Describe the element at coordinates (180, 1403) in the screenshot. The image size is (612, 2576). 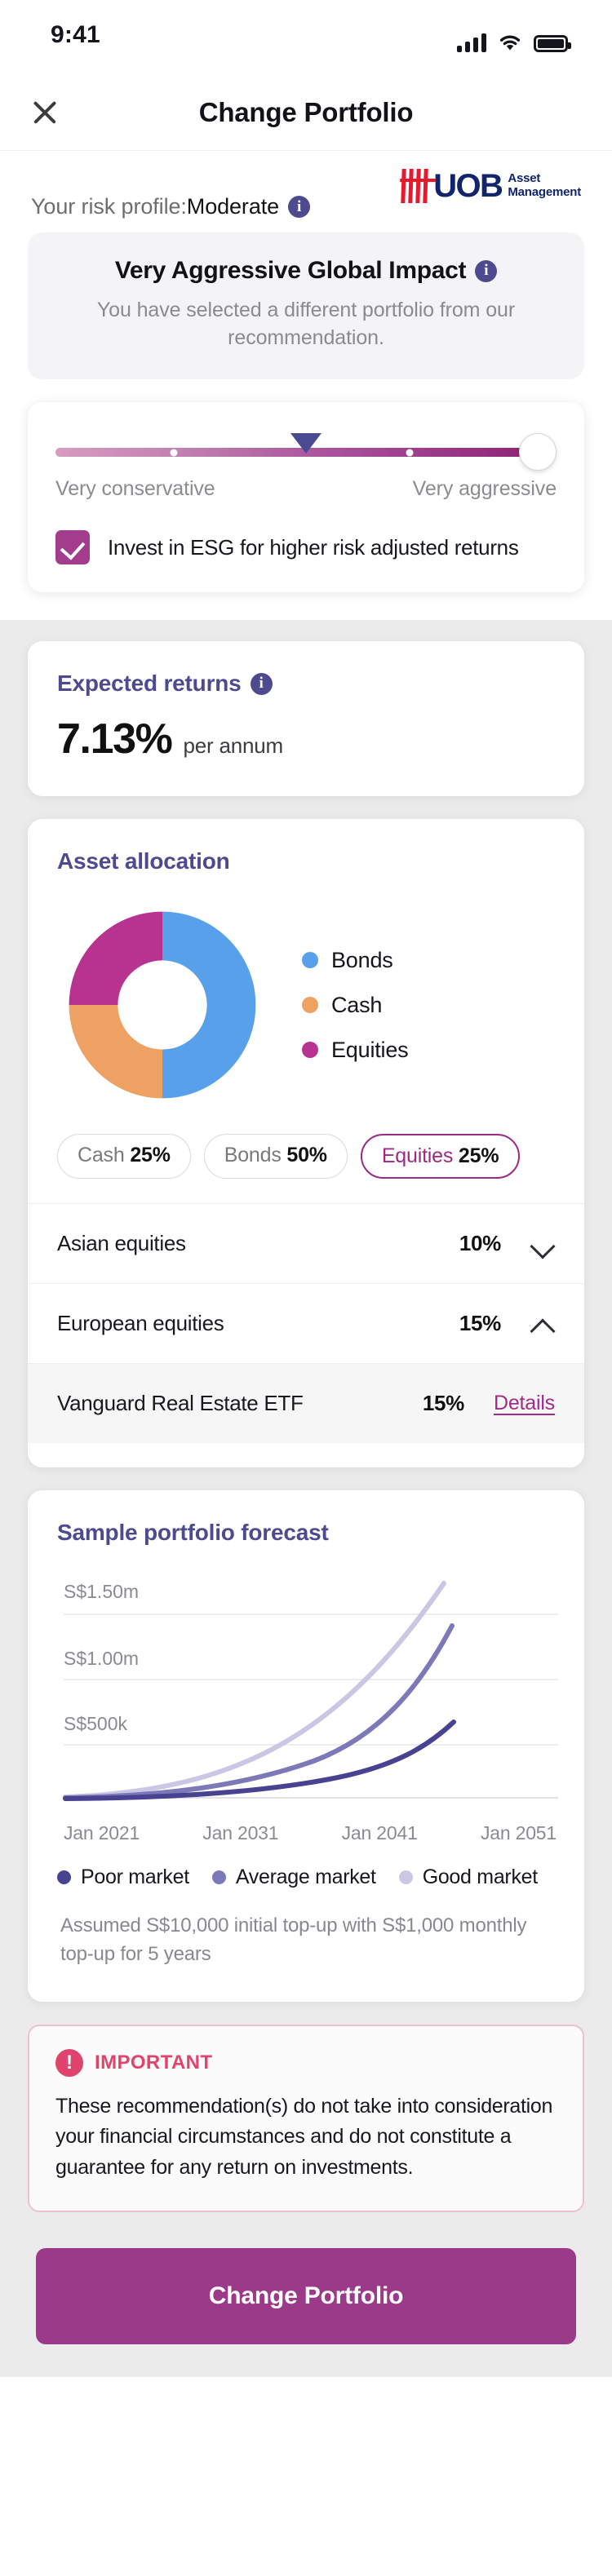
I see `holding-name: Vanguard Real Estate ETF` at that location.